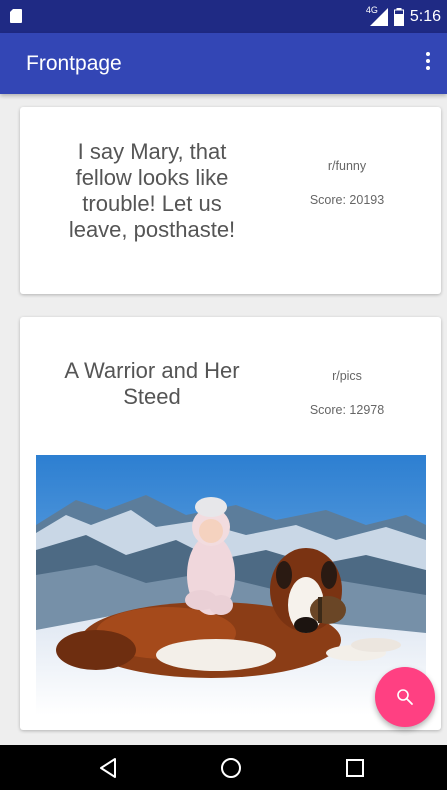 The height and width of the screenshot is (790, 447). What do you see at coordinates (347, 410) in the screenshot?
I see `post-score: Score: 12978` at bounding box center [347, 410].